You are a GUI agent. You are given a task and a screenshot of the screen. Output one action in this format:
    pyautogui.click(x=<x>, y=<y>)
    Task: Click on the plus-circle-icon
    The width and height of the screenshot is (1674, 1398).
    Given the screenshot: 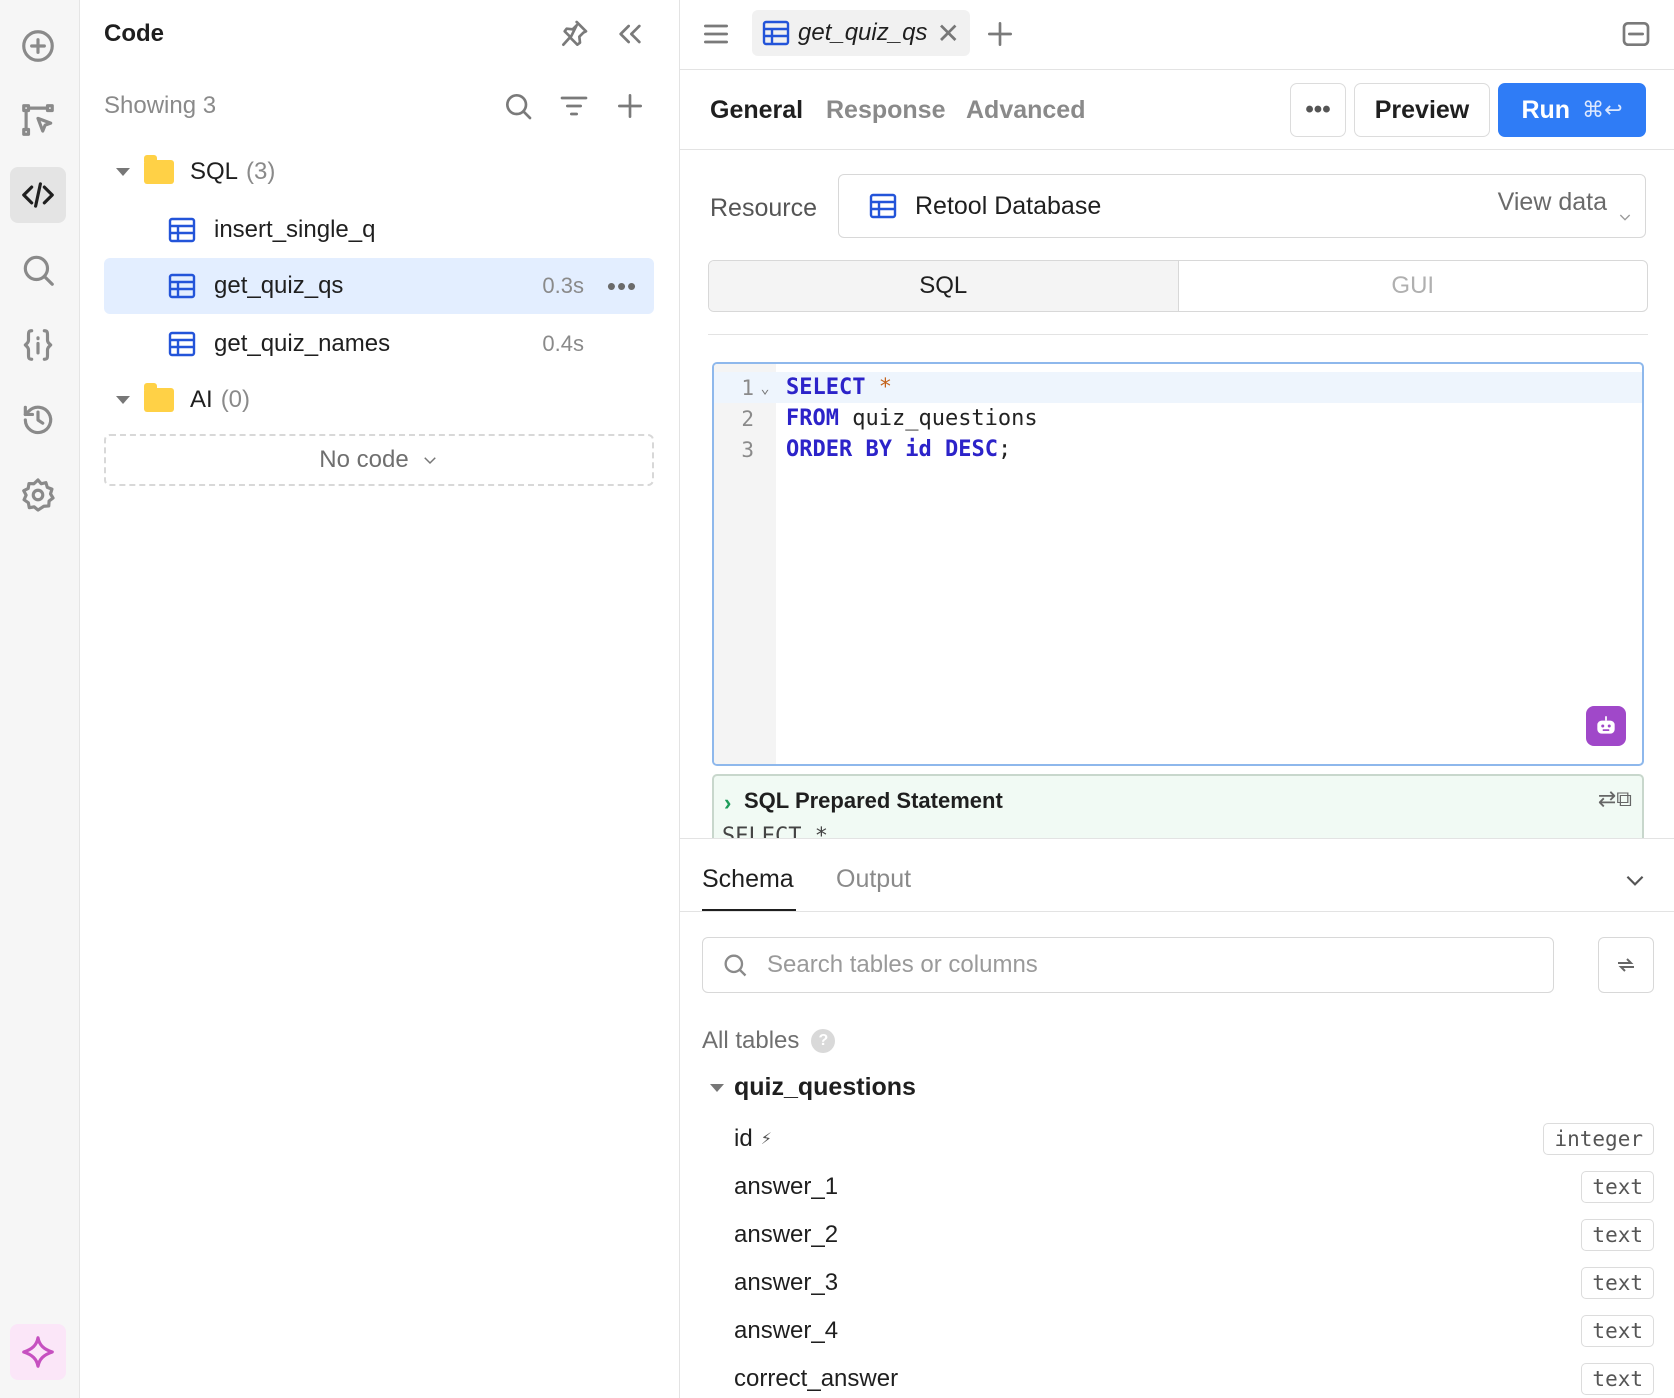 What is the action you would take?
    pyautogui.click(x=38, y=46)
    